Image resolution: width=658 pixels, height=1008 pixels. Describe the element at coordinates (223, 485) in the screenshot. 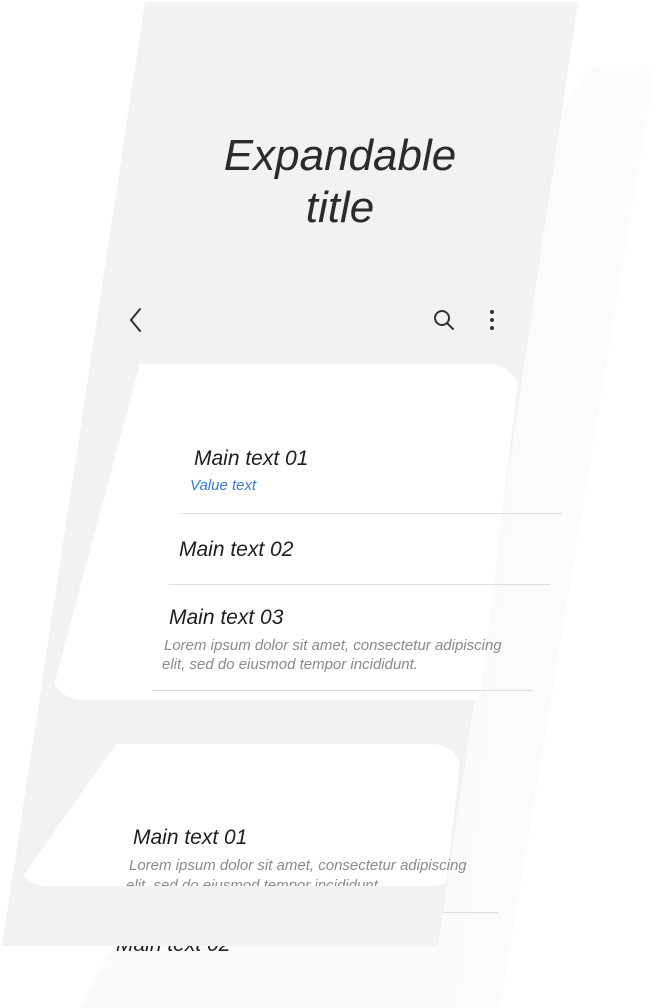

I see `list-1-item-1-value-text: Value text` at that location.